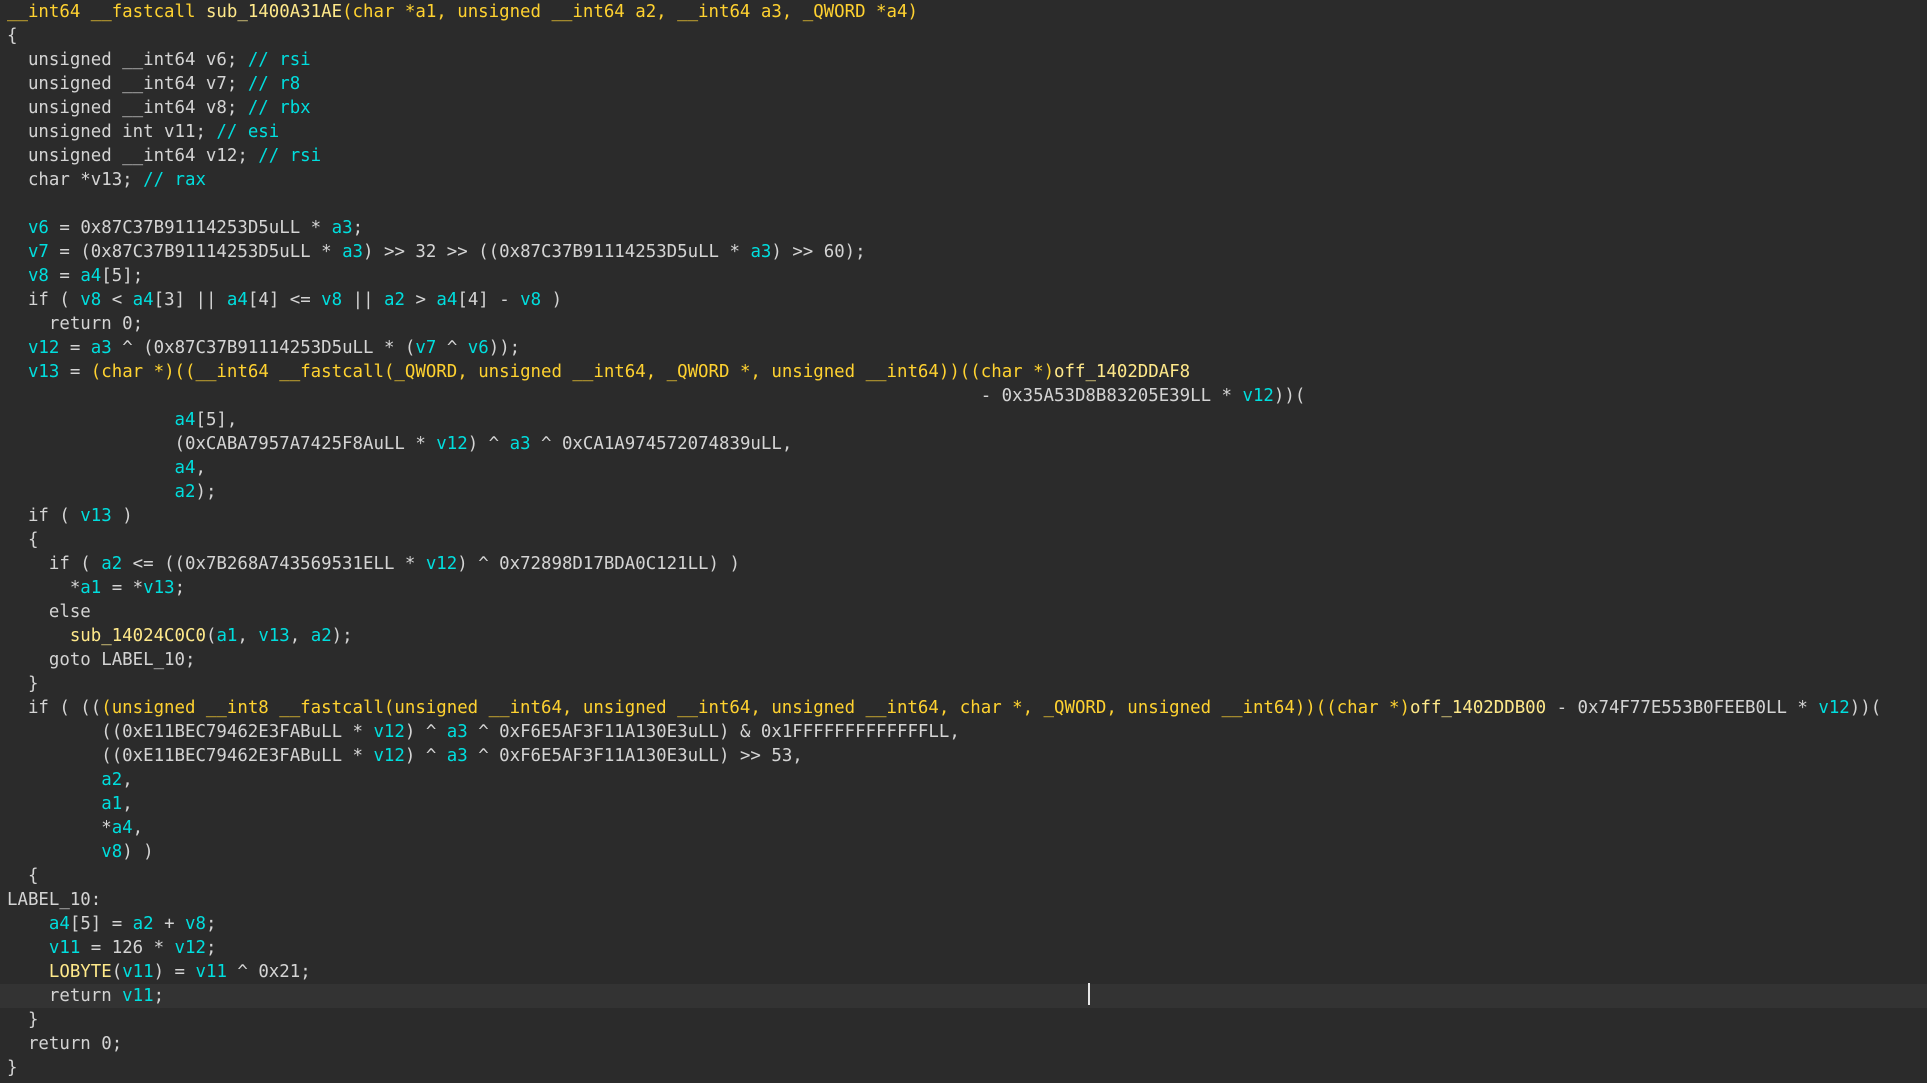 This screenshot has width=1927, height=1083. Describe the element at coordinates (963, 780) in the screenshot. I see `code-line: a2,` at that location.